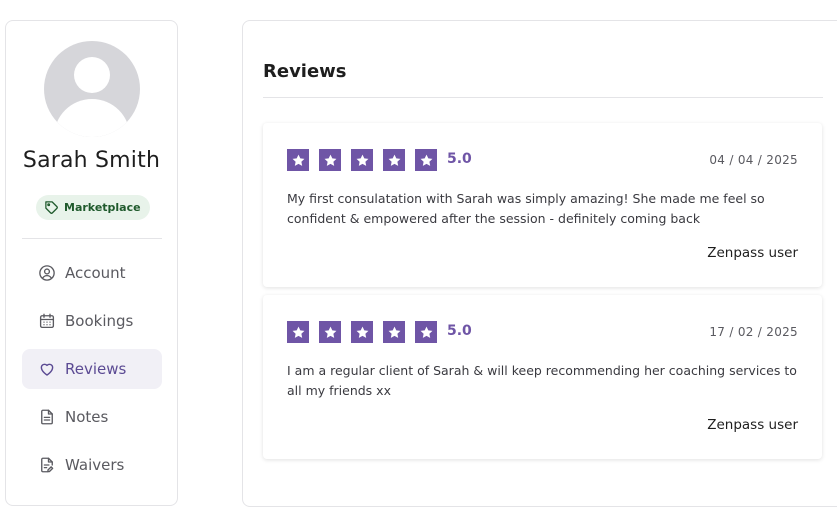 The image size is (837, 514). Describe the element at coordinates (96, 369) in the screenshot. I see `sidebar-item-label: Reviews` at that location.